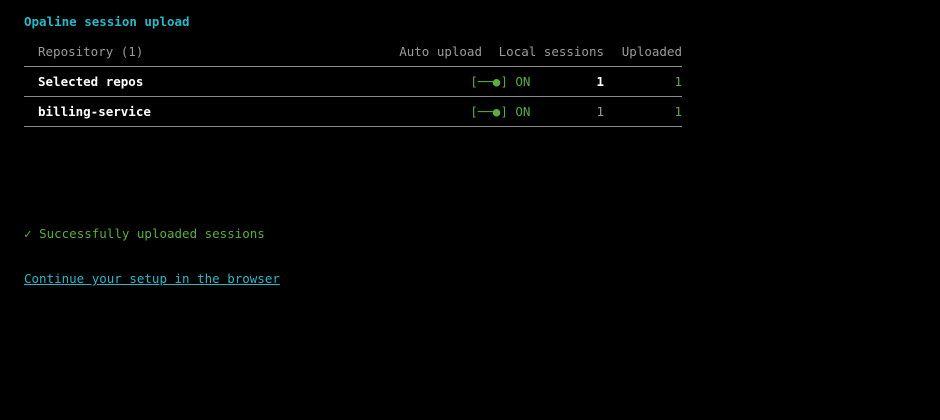  What do you see at coordinates (152, 279) in the screenshot?
I see `continue-setup-link: Continue your setup in the browser` at bounding box center [152, 279].